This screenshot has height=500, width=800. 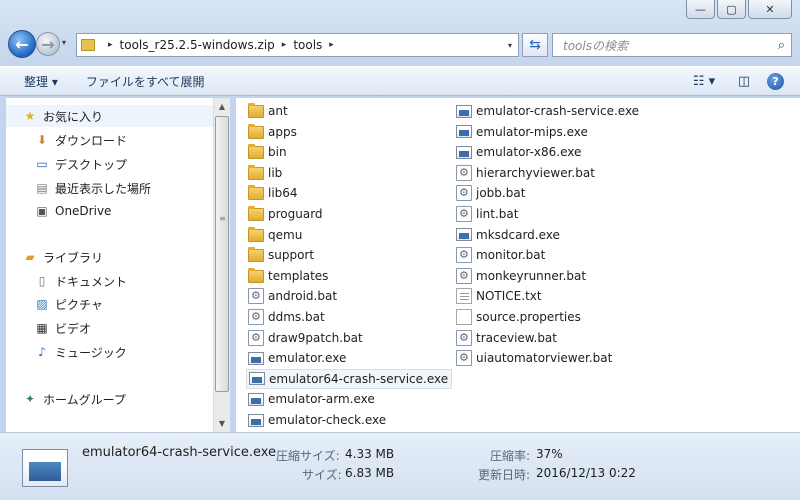 What do you see at coordinates (781, 45) in the screenshot?
I see `search-icon: ⌕` at bounding box center [781, 45].